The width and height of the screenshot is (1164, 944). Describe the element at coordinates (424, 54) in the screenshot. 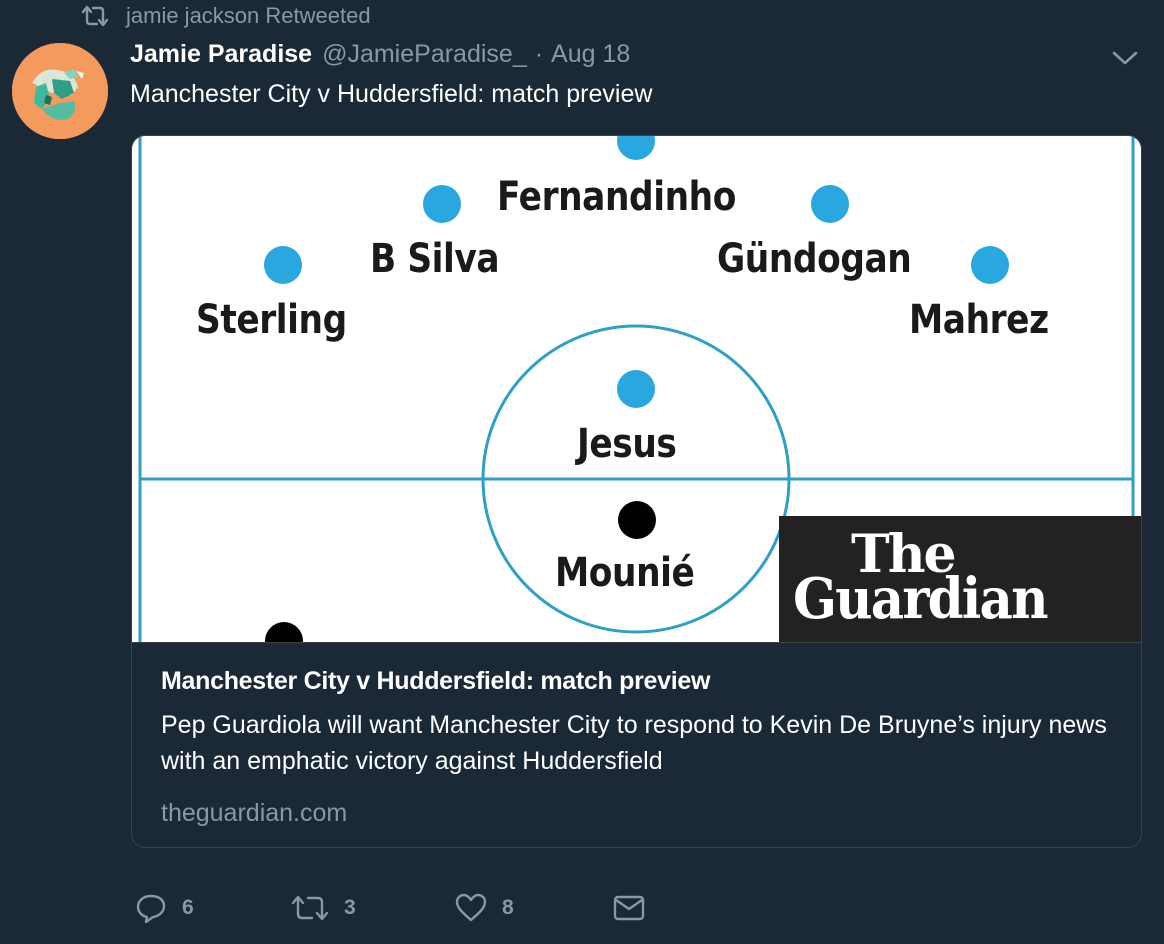

I see `user-handle: @JamieParadise_` at that location.